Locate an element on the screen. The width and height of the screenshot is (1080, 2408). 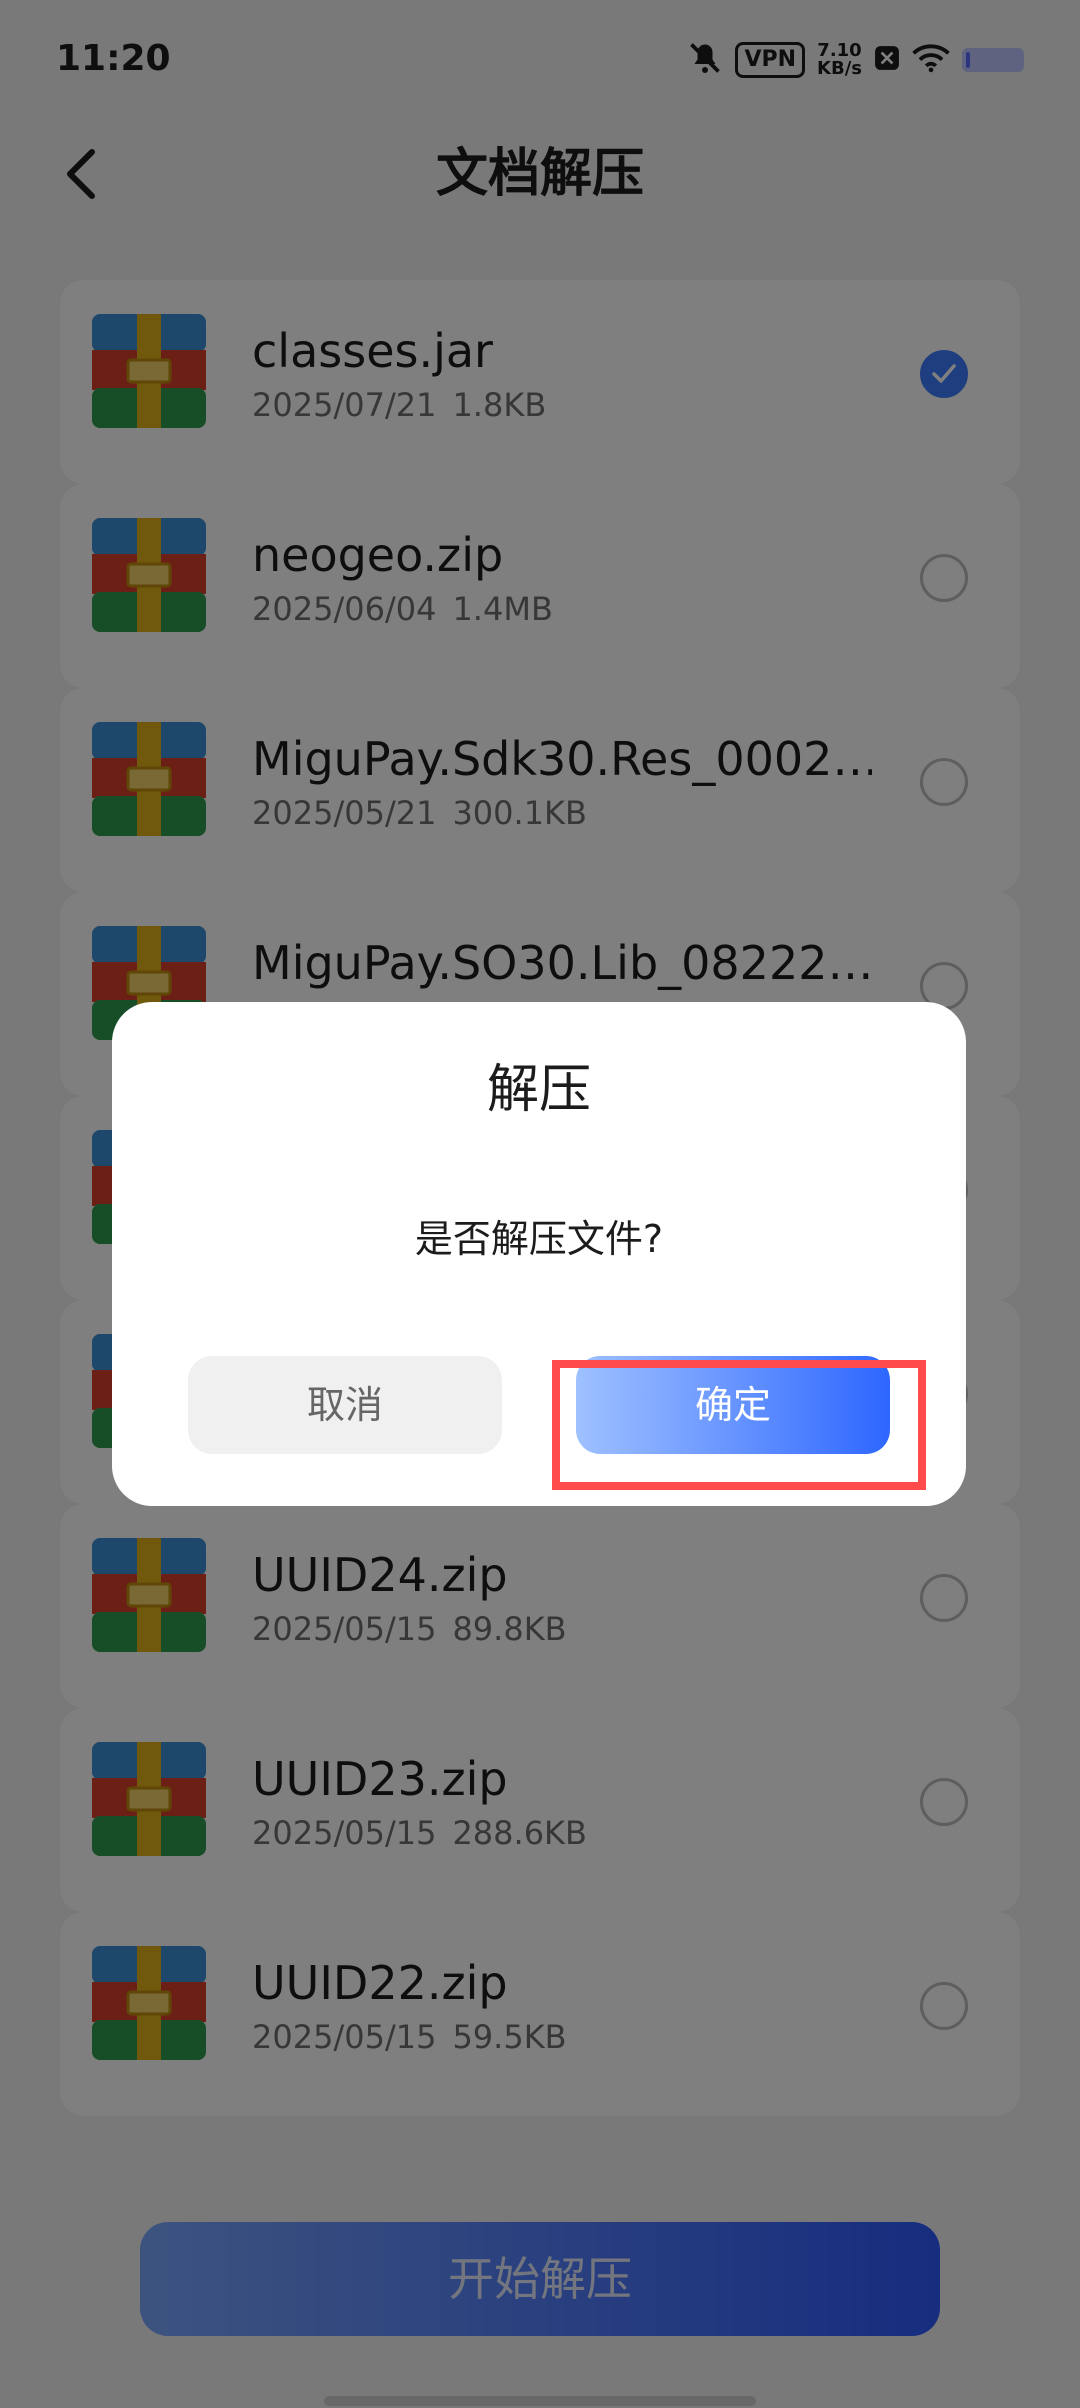
dialog-title: 解压 is located at coordinates (538, 1090).